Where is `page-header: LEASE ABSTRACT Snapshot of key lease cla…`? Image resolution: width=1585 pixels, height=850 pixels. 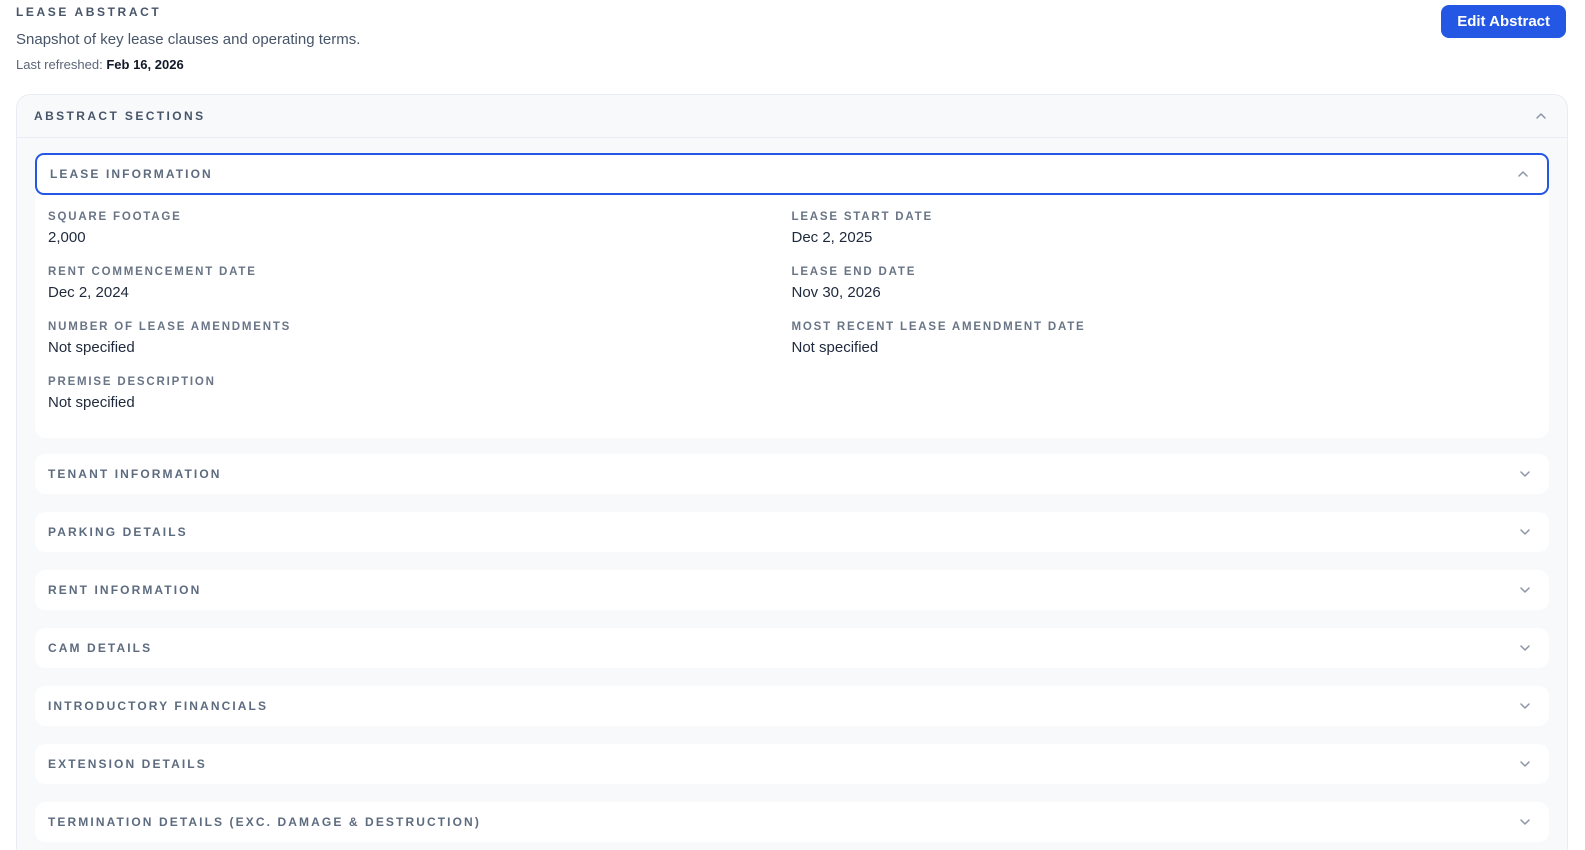
page-header: LEASE ABSTRACT Snapshot of key lease cla… is located at coordinates (792, 38).